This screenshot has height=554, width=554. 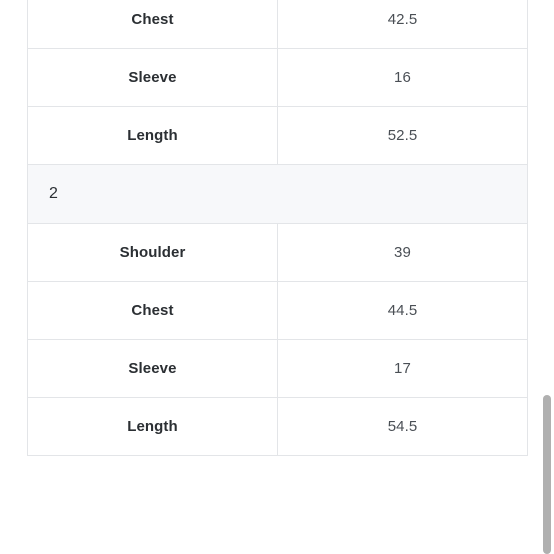 I want to click on group-label: 2, so click(x=53, y=193).